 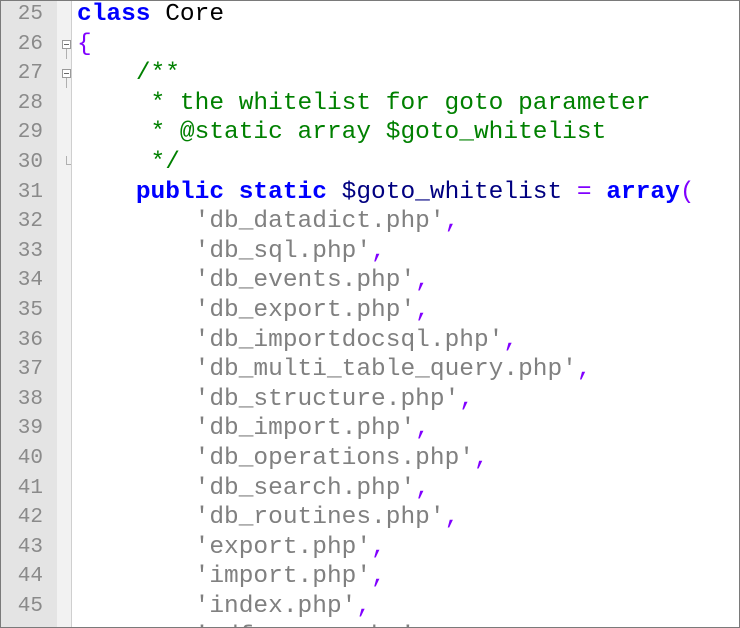 I want to click on code-line: 40 'db_operations.php',, so click(x=370, y=459).